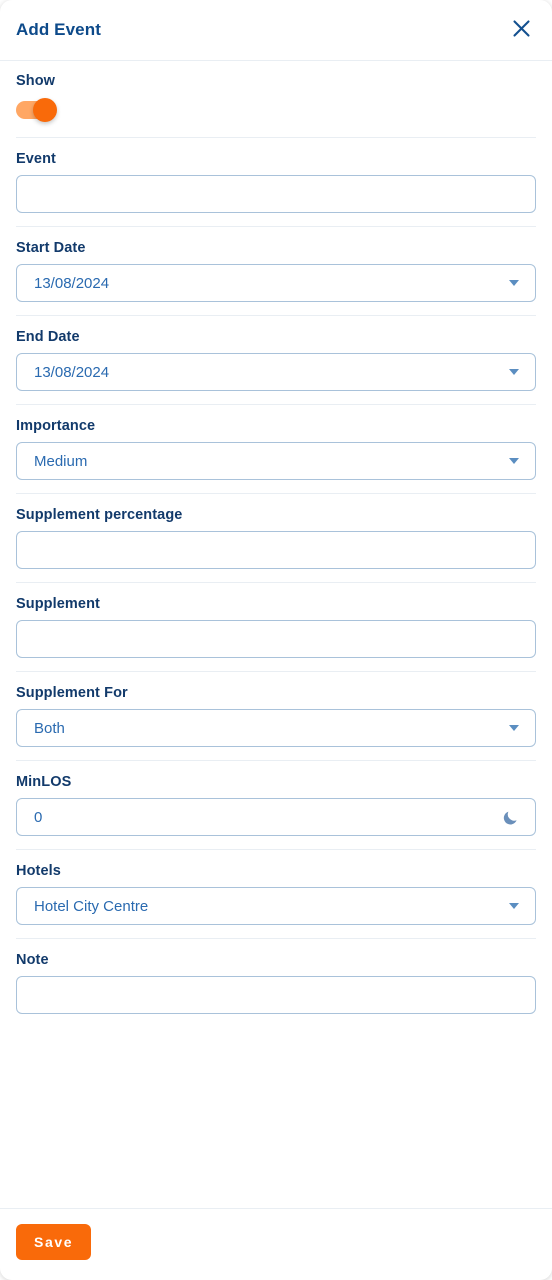  I want to click on note-input, so click(276, 995).